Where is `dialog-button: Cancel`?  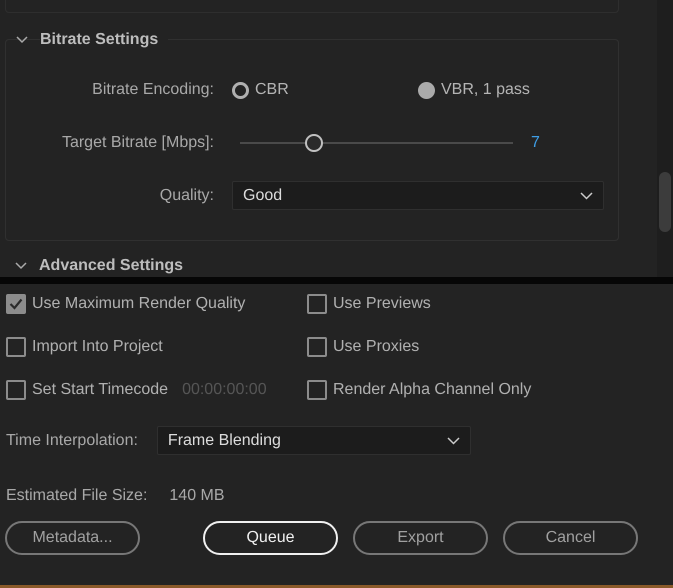
dialog-button: Cancel is located at coordinates (570, 538).